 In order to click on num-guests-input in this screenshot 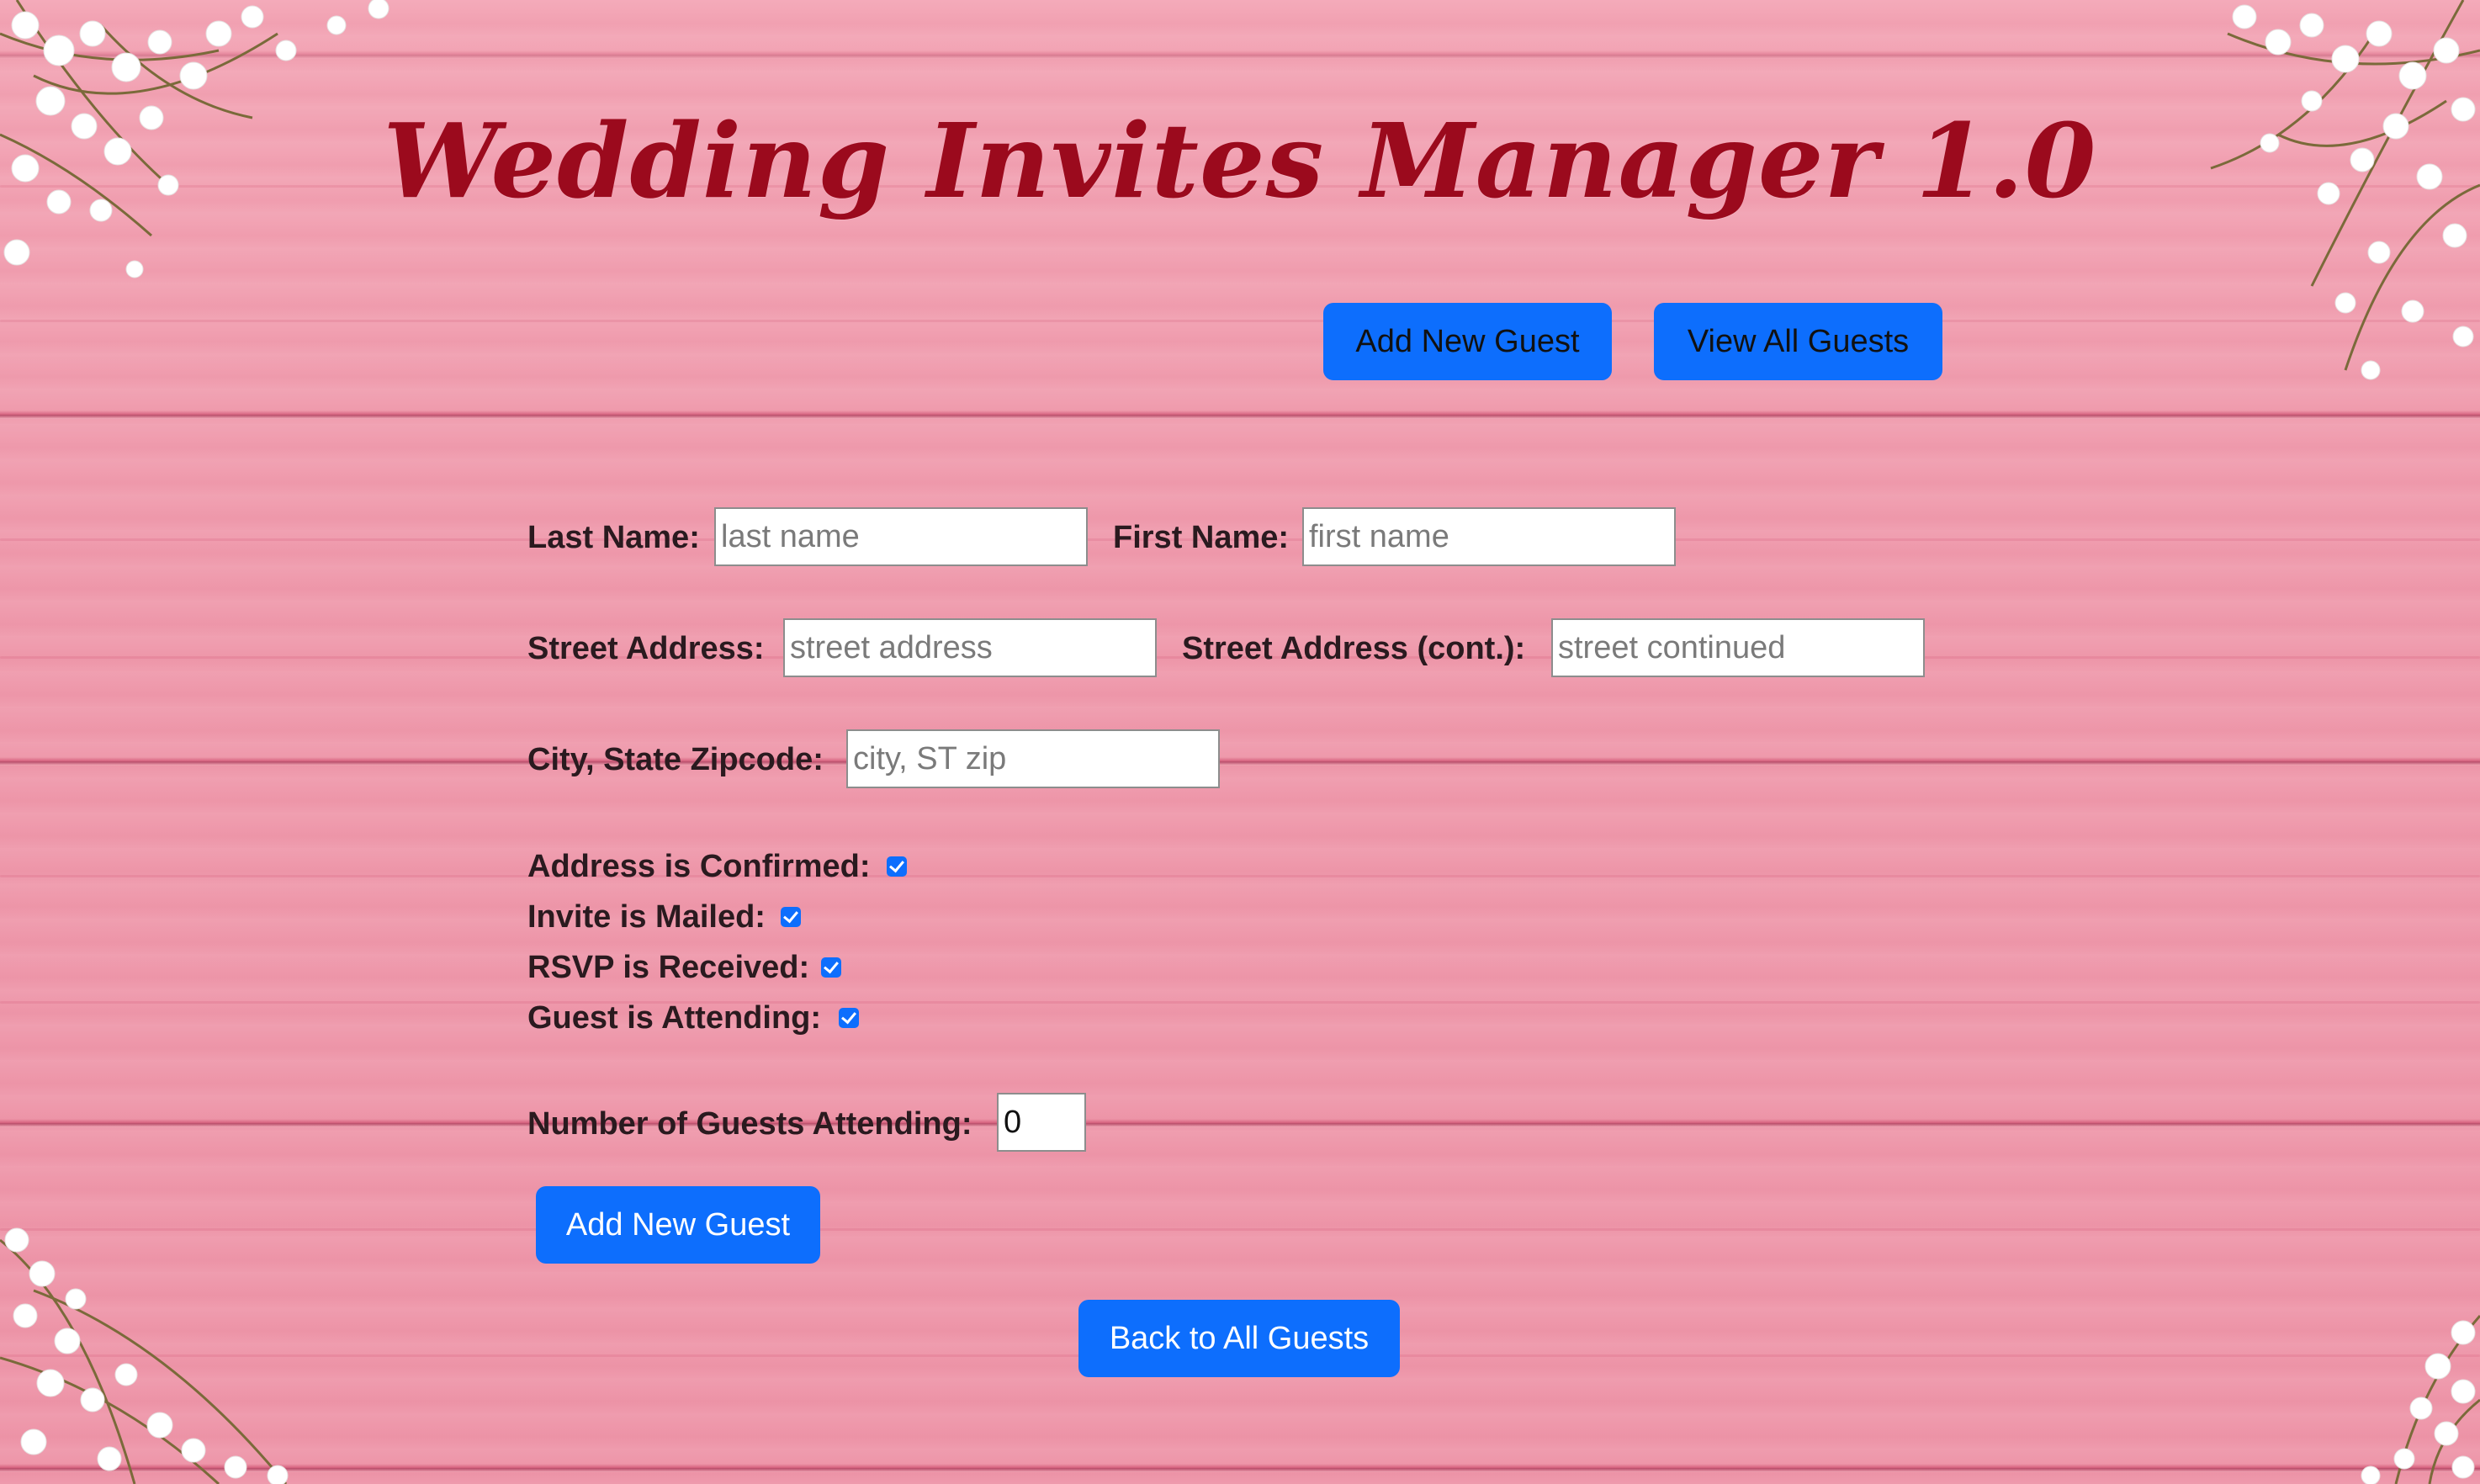, I will do `click(1041, 1122)`.